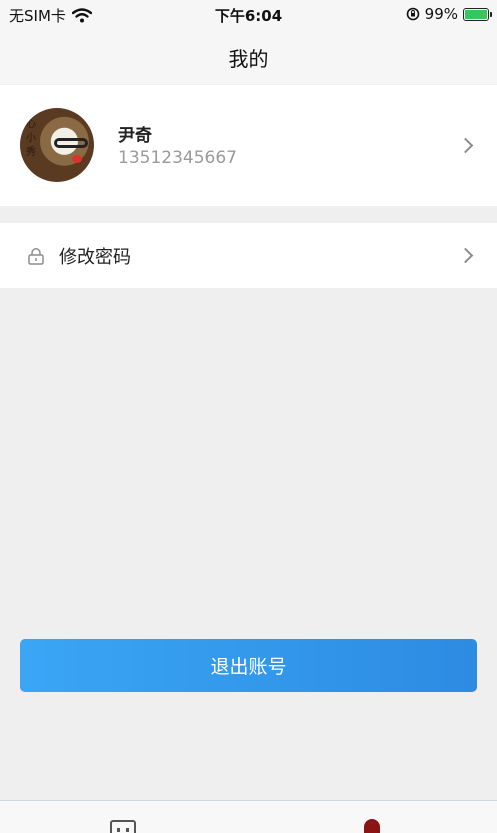 This screenshot has height=833, width=497. What do you see at coordinates (95, 257) in the screenshot?
I see `change-password-label: 修改密码` at bounding box center [95, 257].